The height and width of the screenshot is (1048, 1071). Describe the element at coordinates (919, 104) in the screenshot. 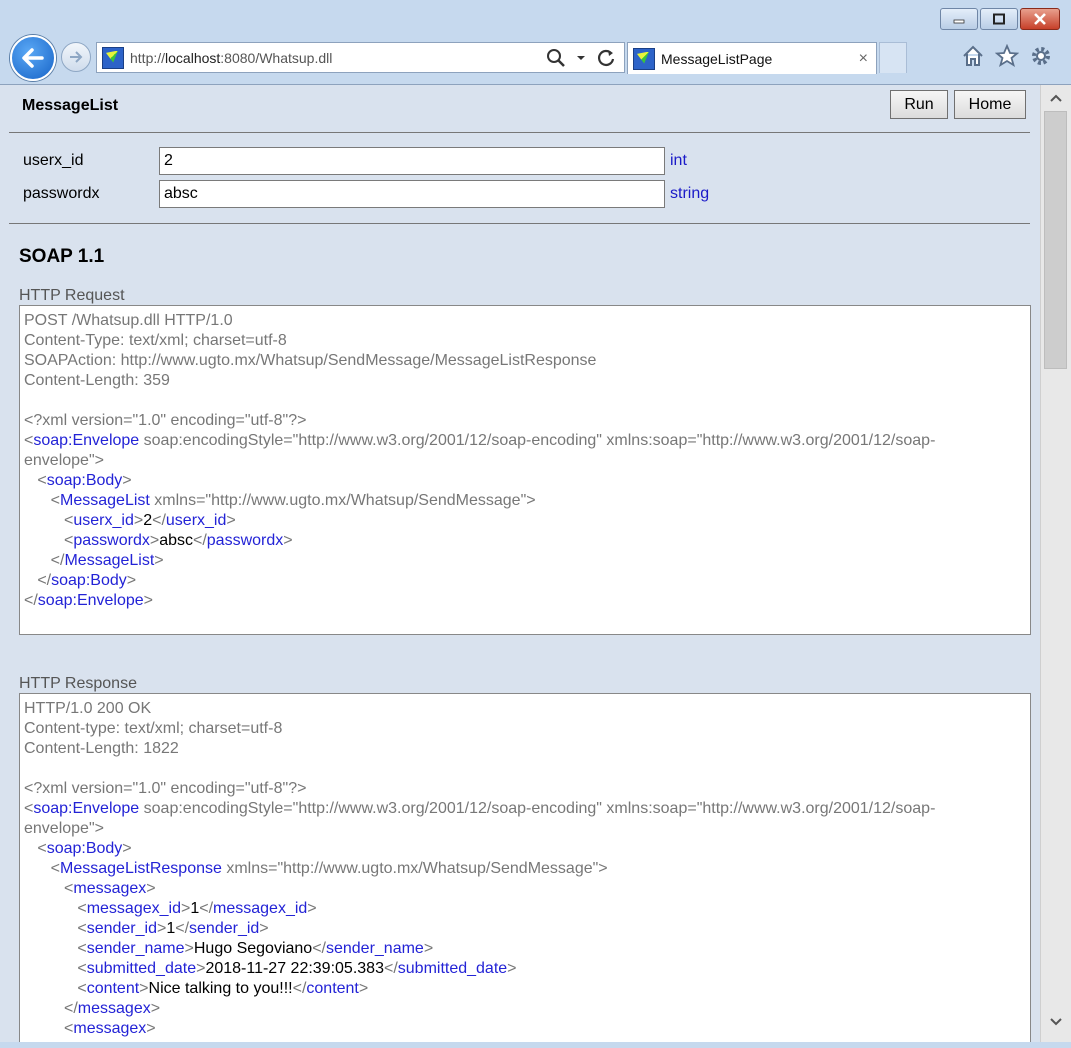

I see `run-button: Run` at that location.